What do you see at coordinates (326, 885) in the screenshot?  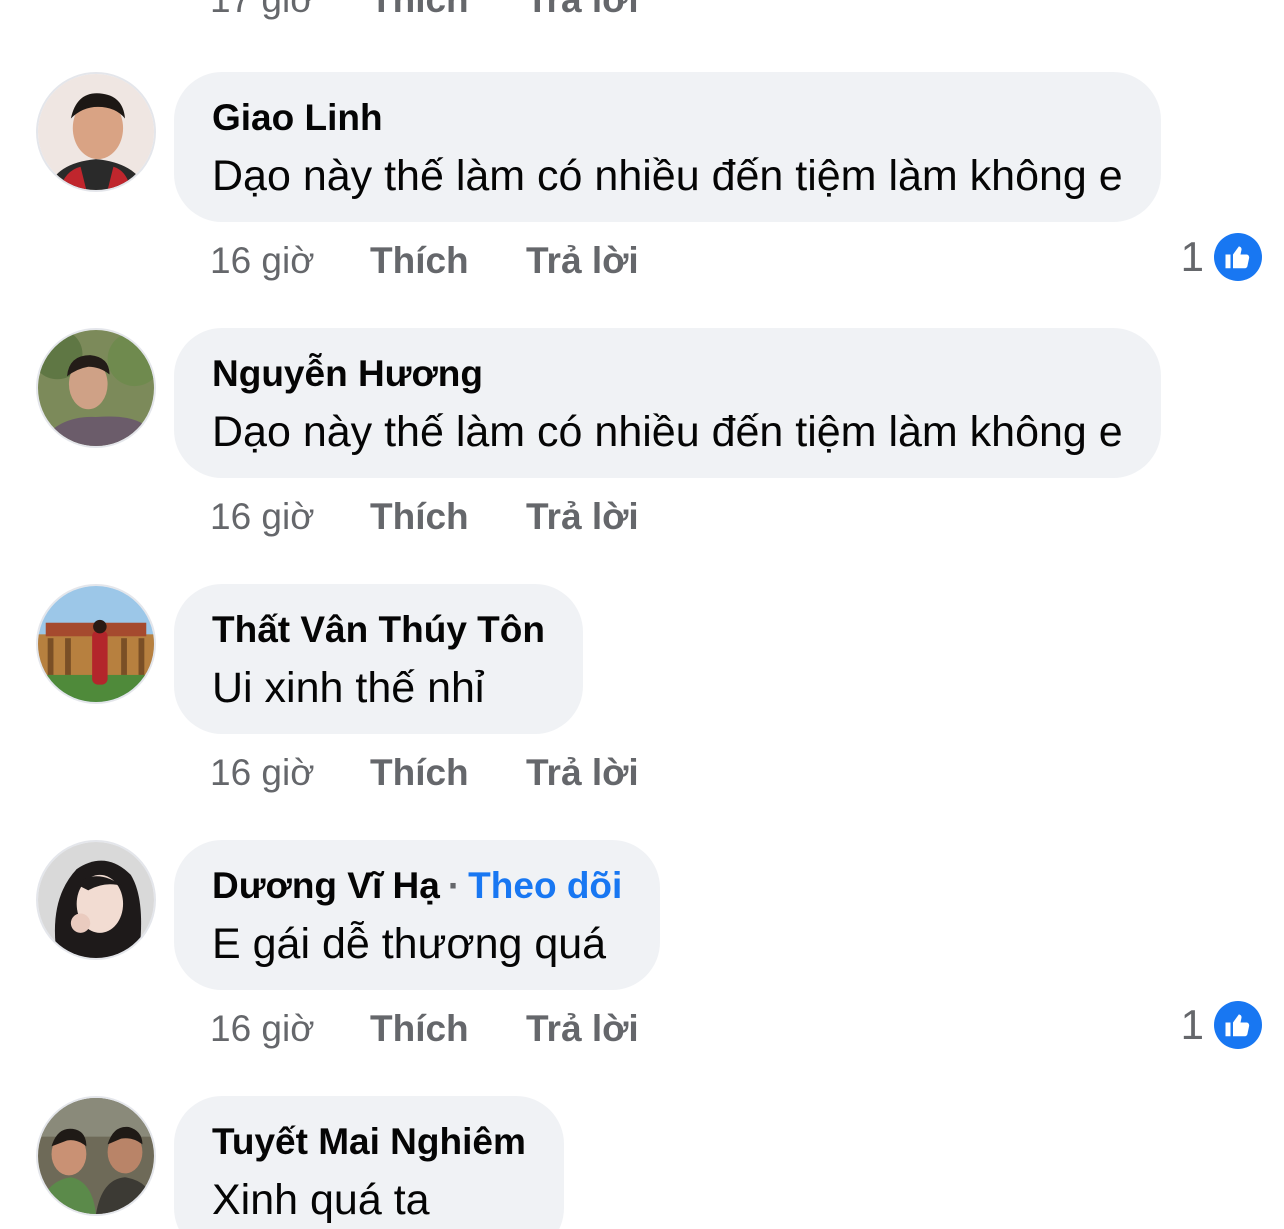 I see `commenter-name: Dương Vĩ Hạ` at bounding box center [326, 885].